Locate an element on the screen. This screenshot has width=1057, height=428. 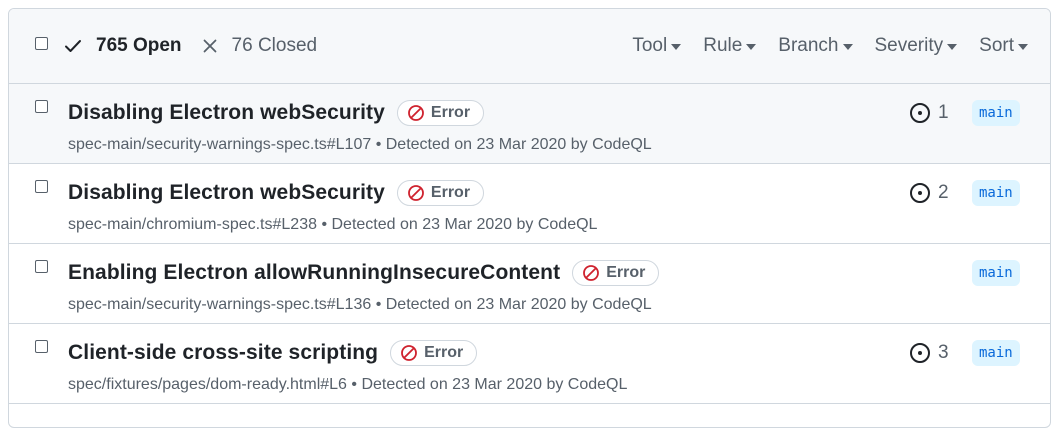
sort-dropdown: Sort is located at coordinates (1003, 46).